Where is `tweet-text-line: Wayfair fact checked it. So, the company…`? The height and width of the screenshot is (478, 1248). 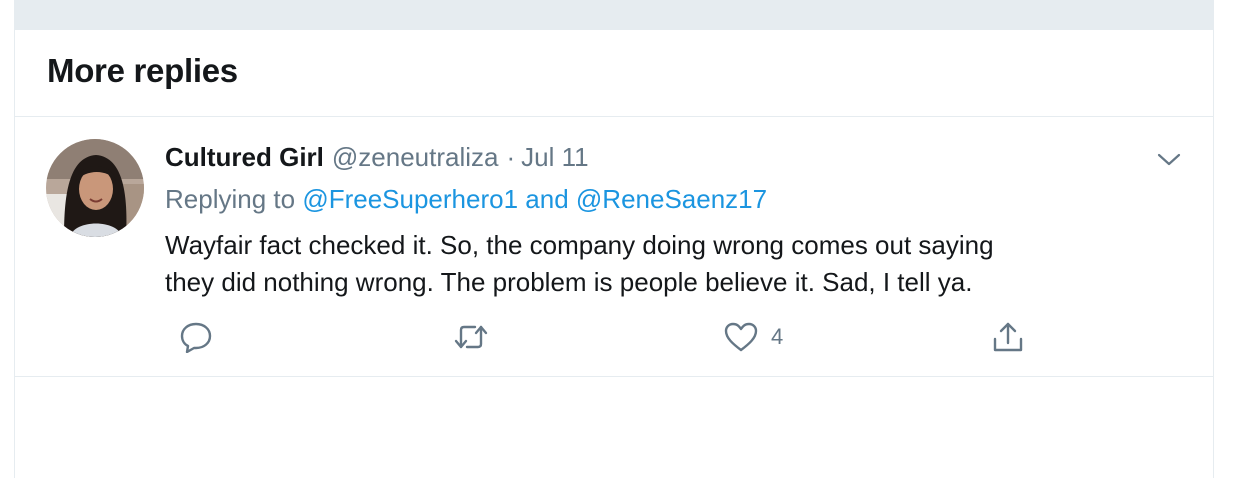
tweet-text-line: Wayfair fact checked it. So, the company… is located at coordinates (579, 245).